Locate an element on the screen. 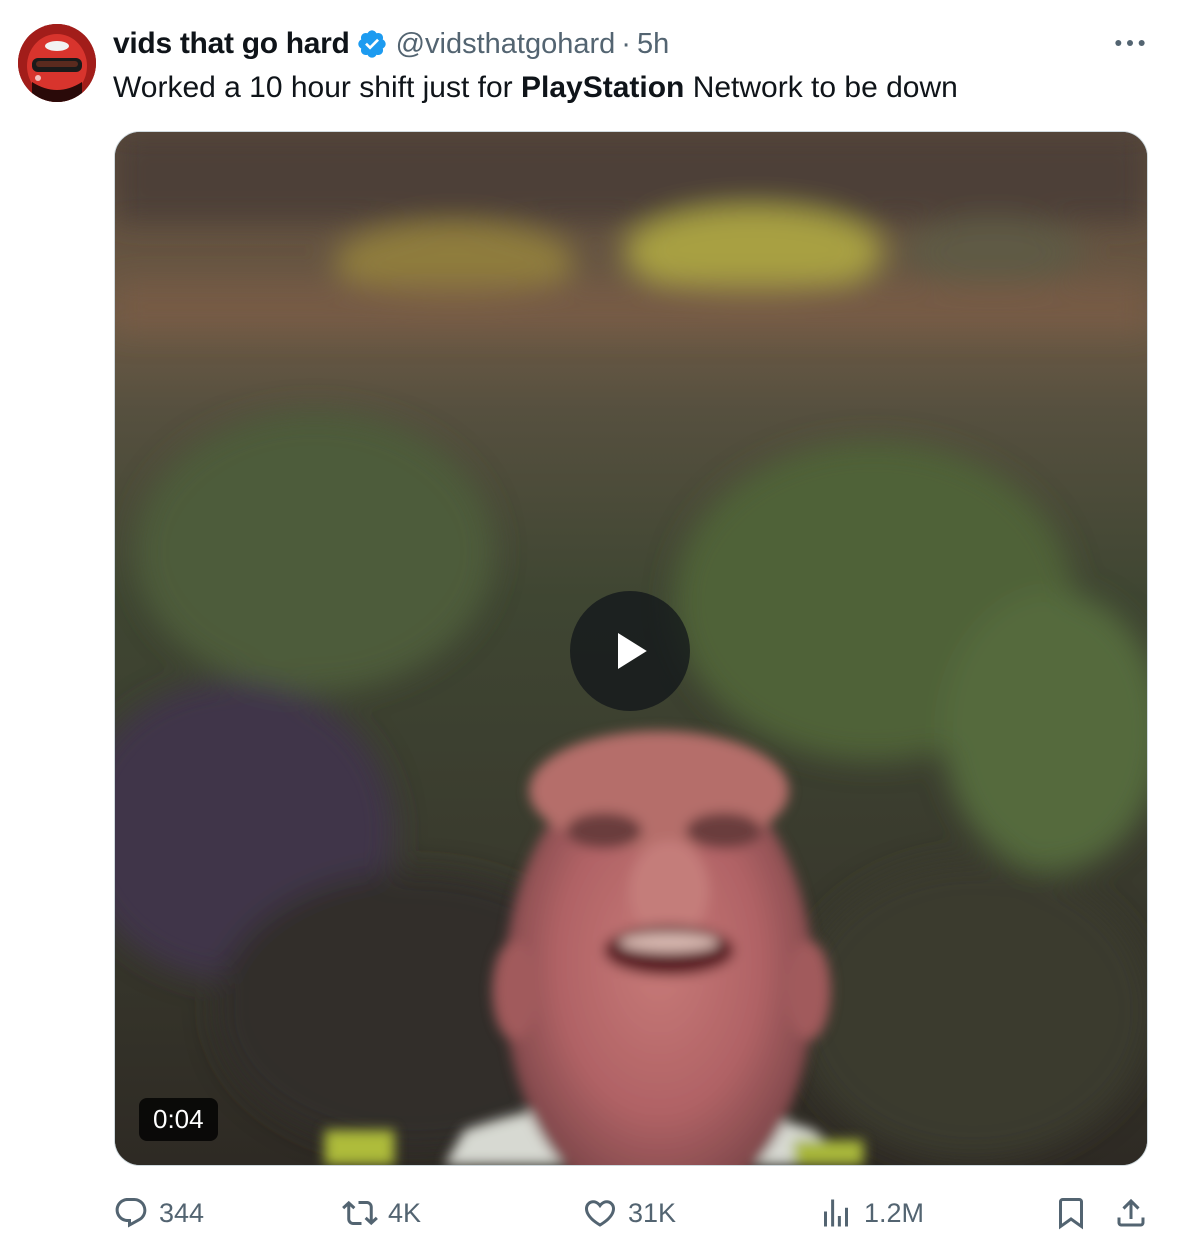 The height and width of the screenshot is (1246, 1178). tweet-text-part: Network to be down is located at coordinates (821, 87).